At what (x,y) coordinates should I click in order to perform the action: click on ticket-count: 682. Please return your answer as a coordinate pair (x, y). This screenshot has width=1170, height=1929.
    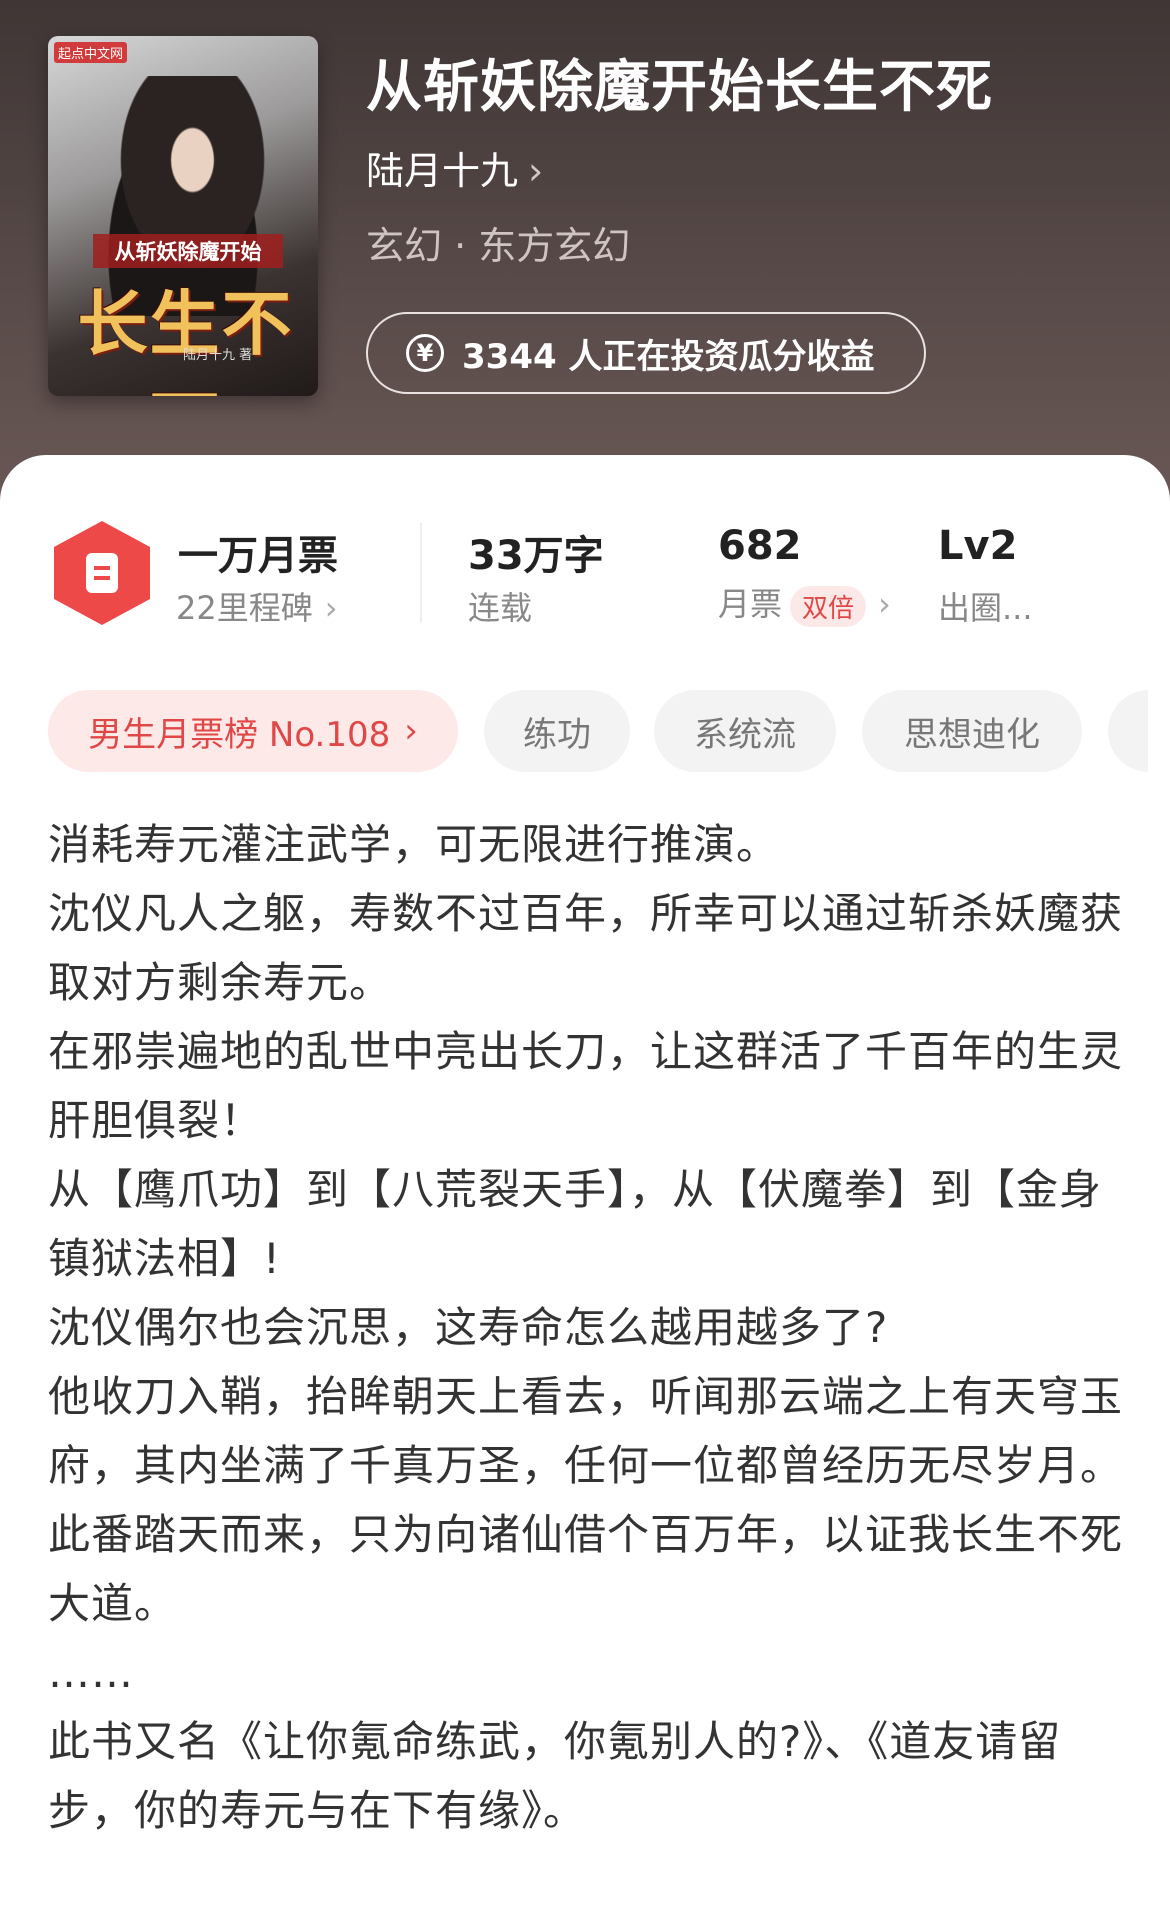
    Looking at the image, I should click on (760, 546).